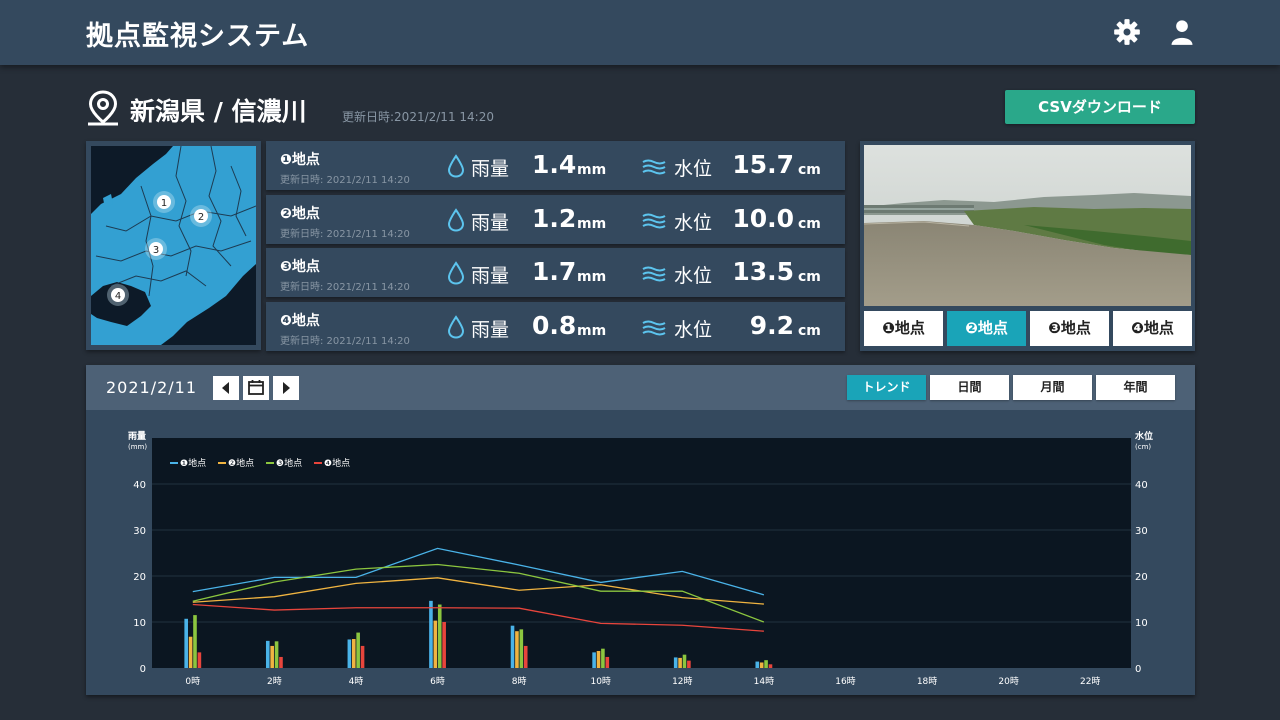  Describe the element at coordinates (693, 169) in the screenshot. I see `level-label: 水位` at that location.